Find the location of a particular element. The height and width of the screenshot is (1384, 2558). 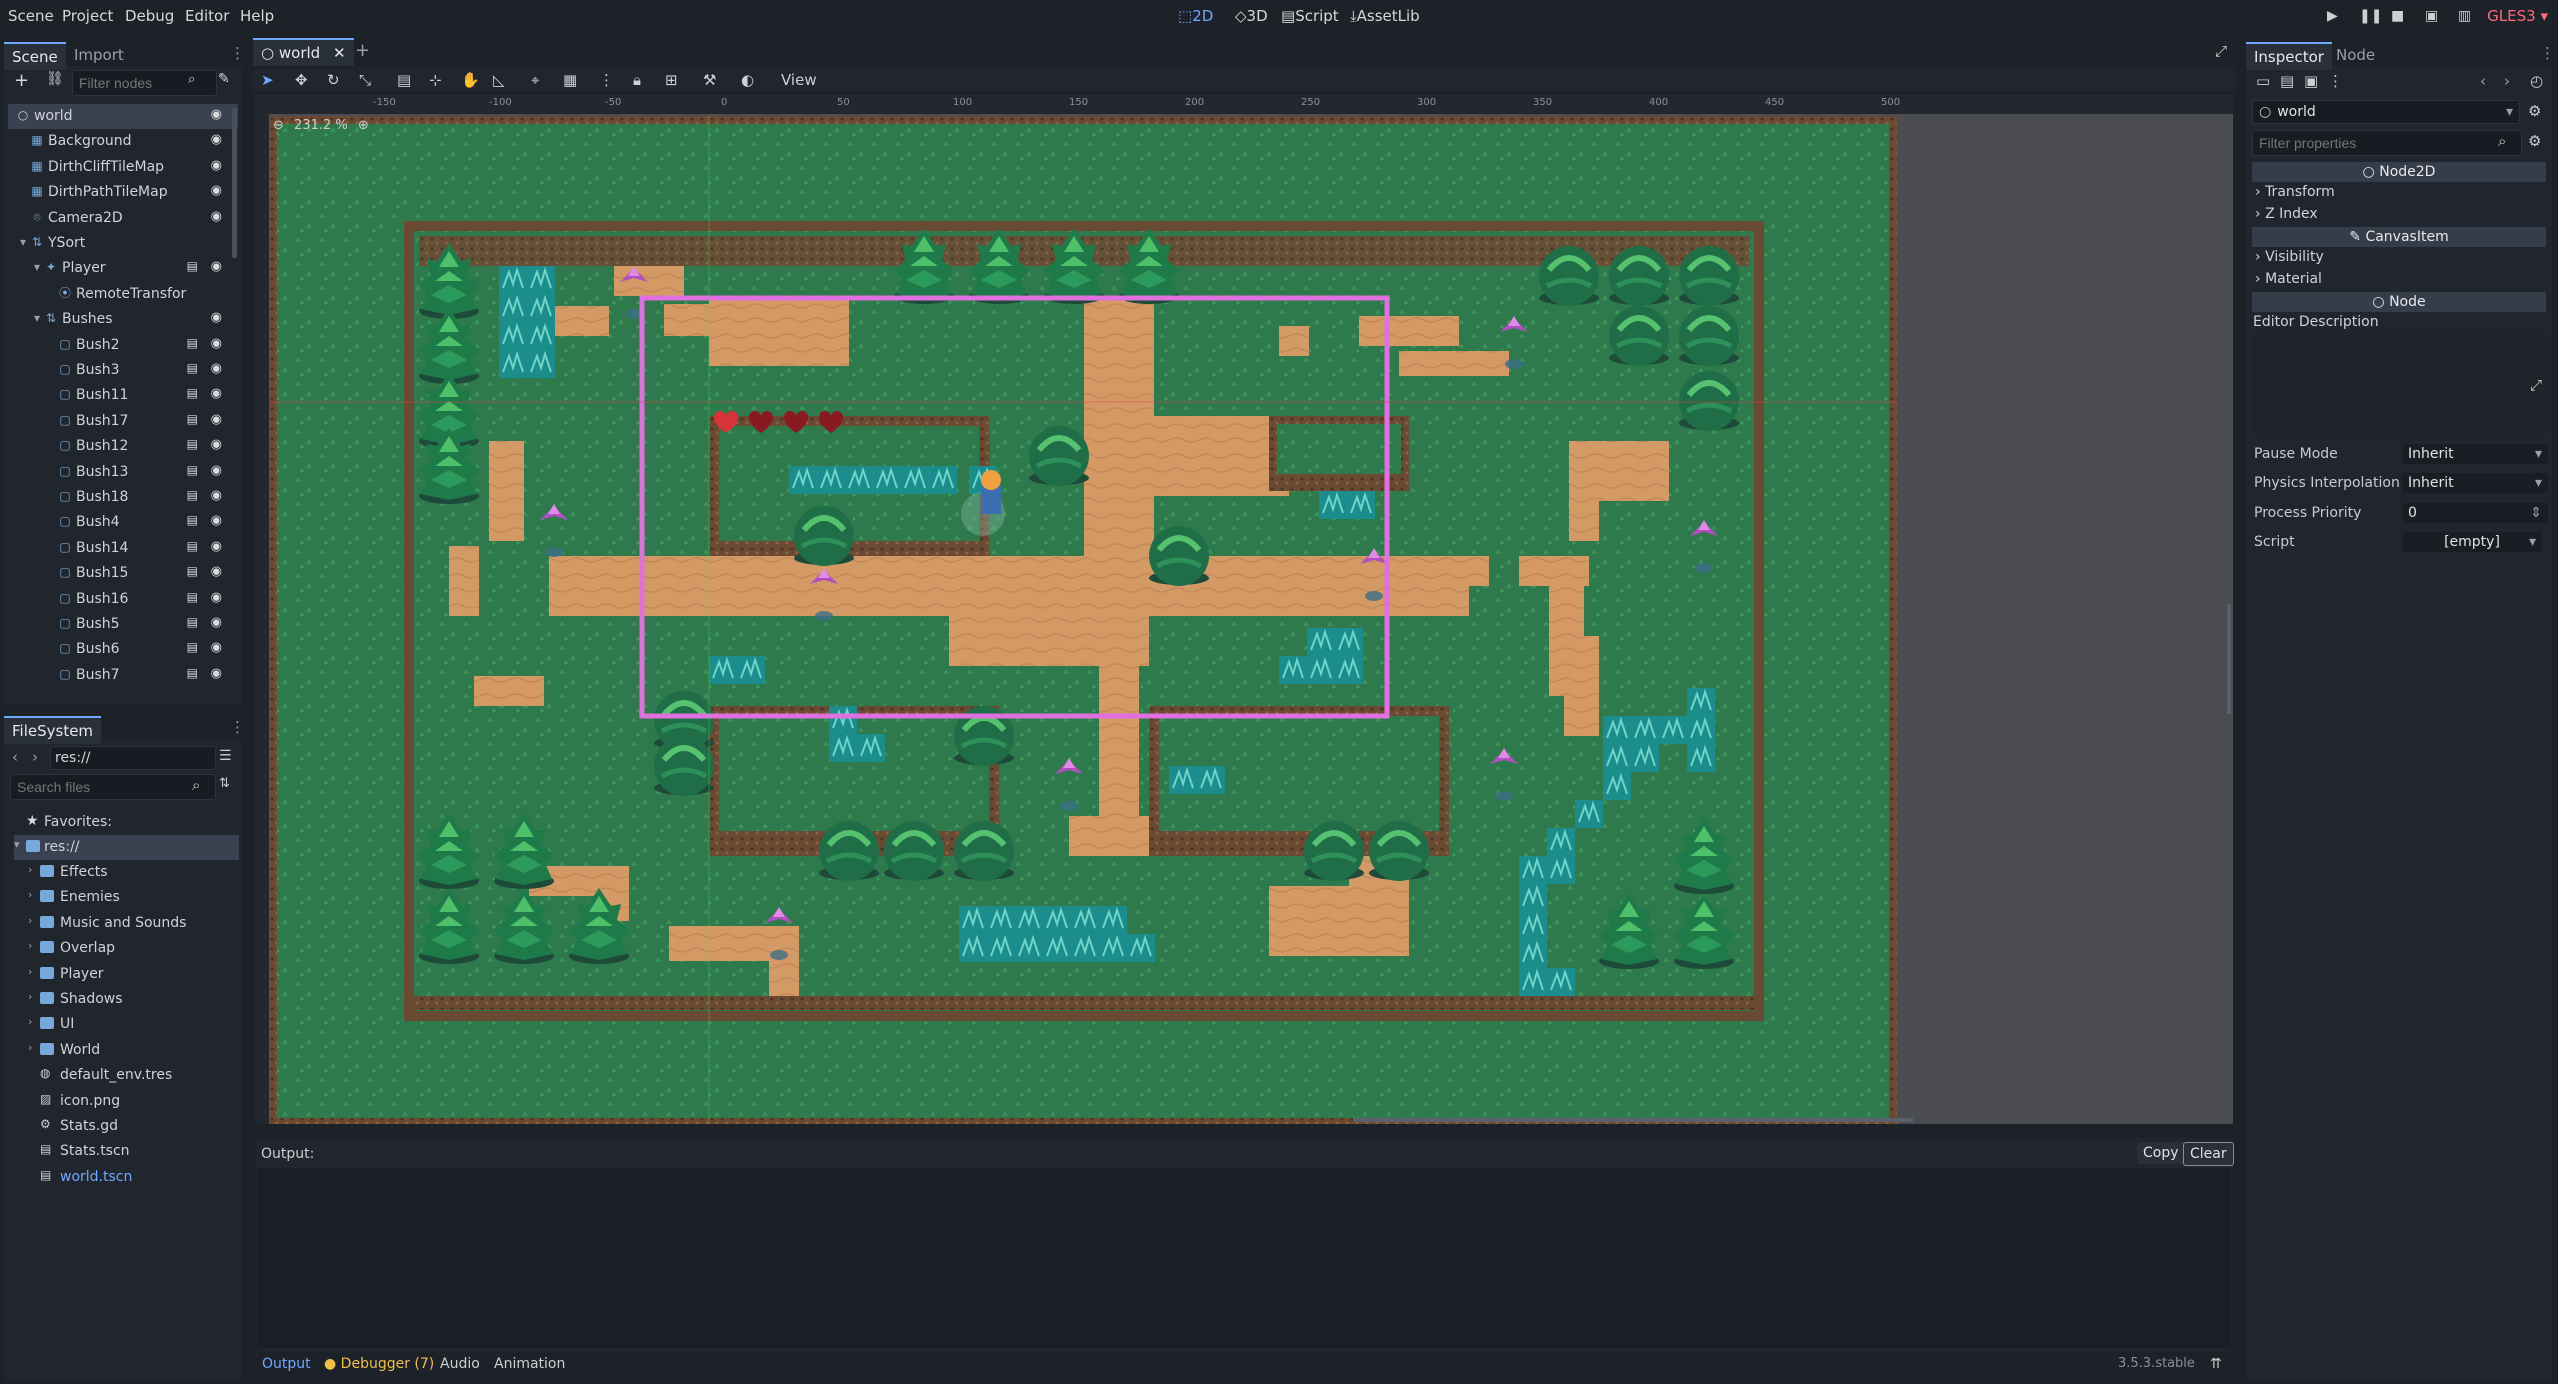

view-menu: View is located at coordinates (799, 80).